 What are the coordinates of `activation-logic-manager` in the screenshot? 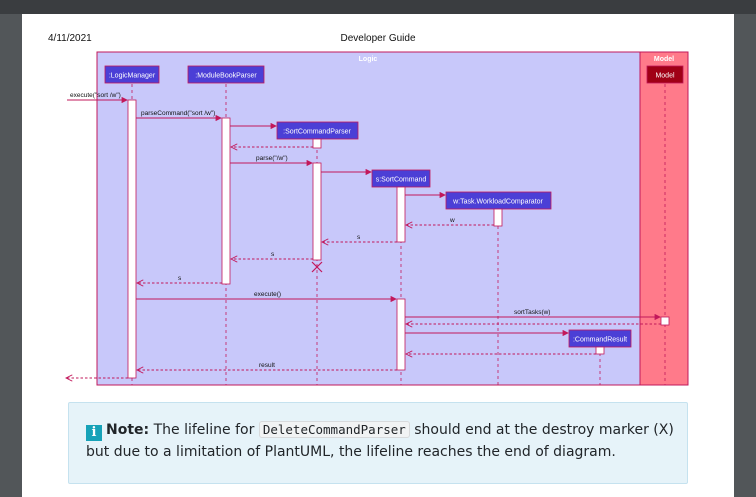 It's located at (132, 239).